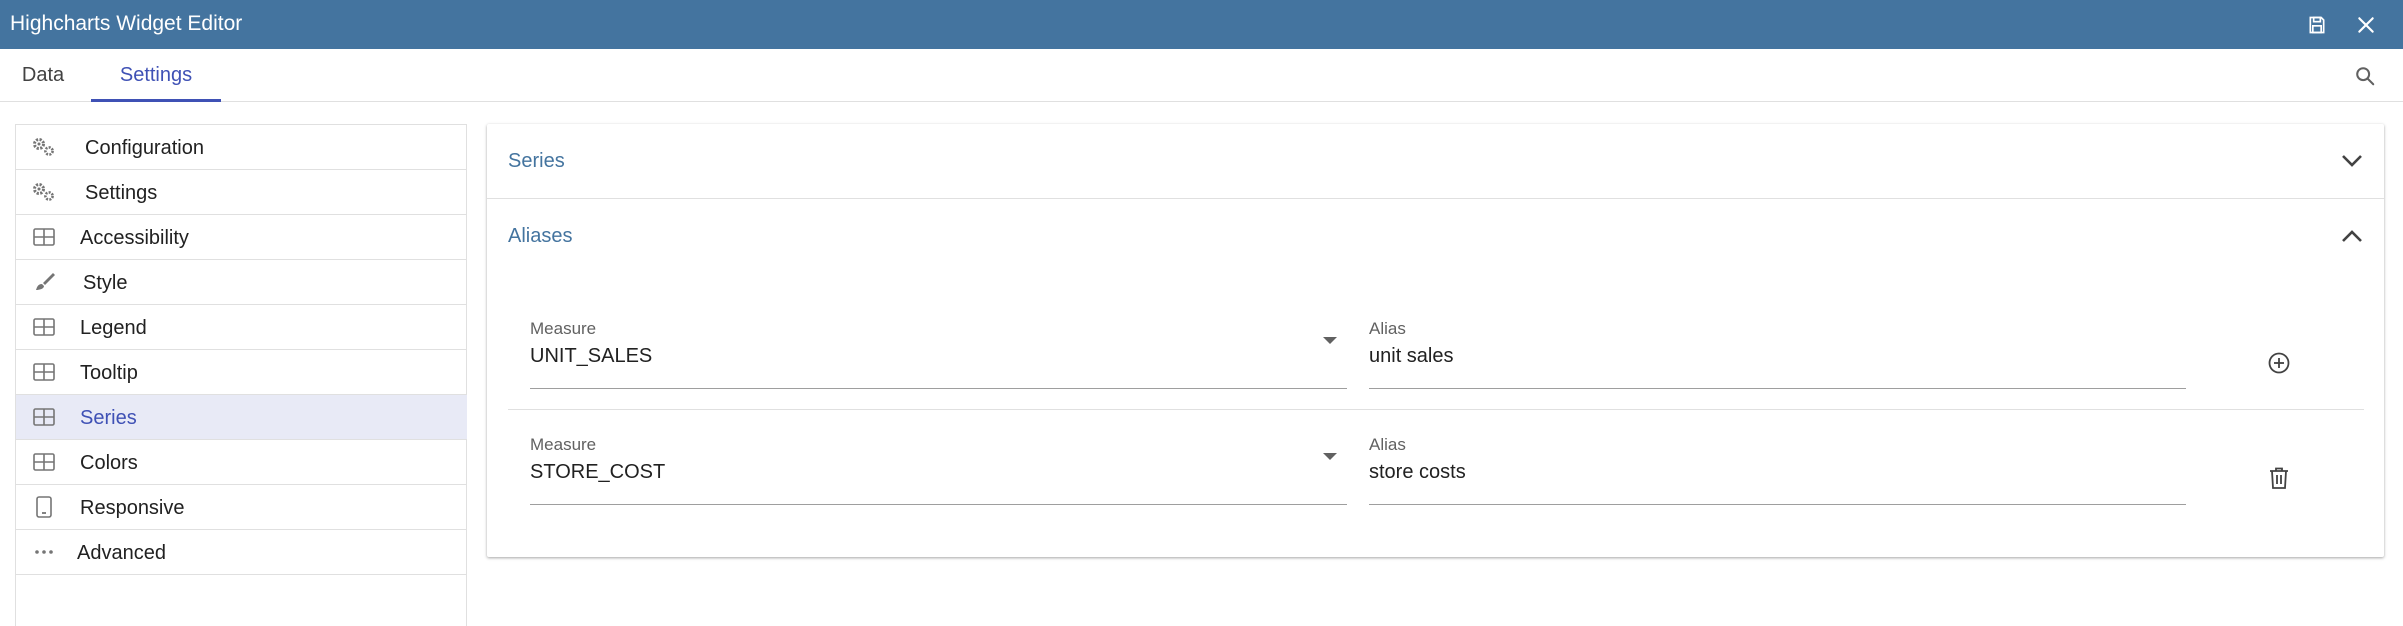 This screenshot has width=2403, height=626. What do you see at coordinates (241, 327) in the screenshot?
I see `sidebar-item-legend: Legend` at bounding box center [241, 327].